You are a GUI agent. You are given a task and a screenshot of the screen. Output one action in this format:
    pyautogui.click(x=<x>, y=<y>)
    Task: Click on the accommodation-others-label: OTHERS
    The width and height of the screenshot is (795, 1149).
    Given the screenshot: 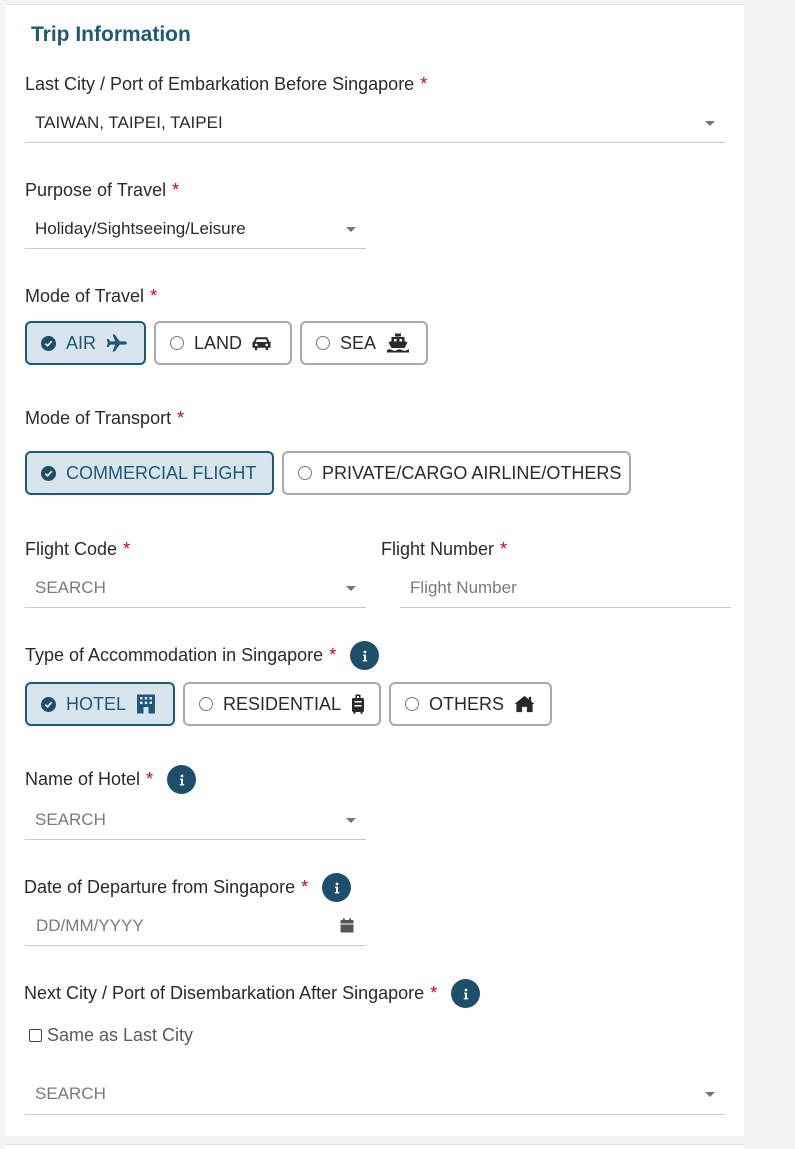 What is the action you would take?
    pyautogui.click(x=467, y=703)
    